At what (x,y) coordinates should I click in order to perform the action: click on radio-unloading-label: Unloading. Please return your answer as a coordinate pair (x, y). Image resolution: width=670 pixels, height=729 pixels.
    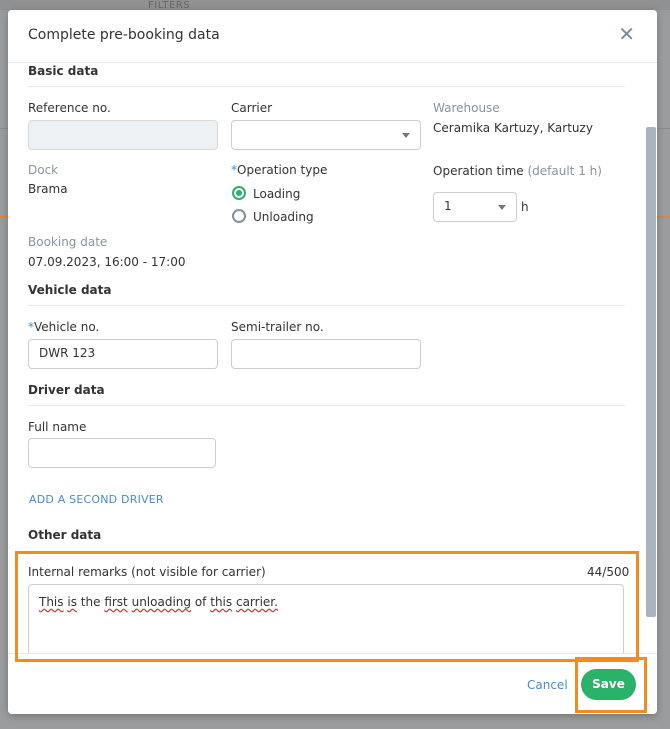
    Looking at the image, I should click on (283, 217).